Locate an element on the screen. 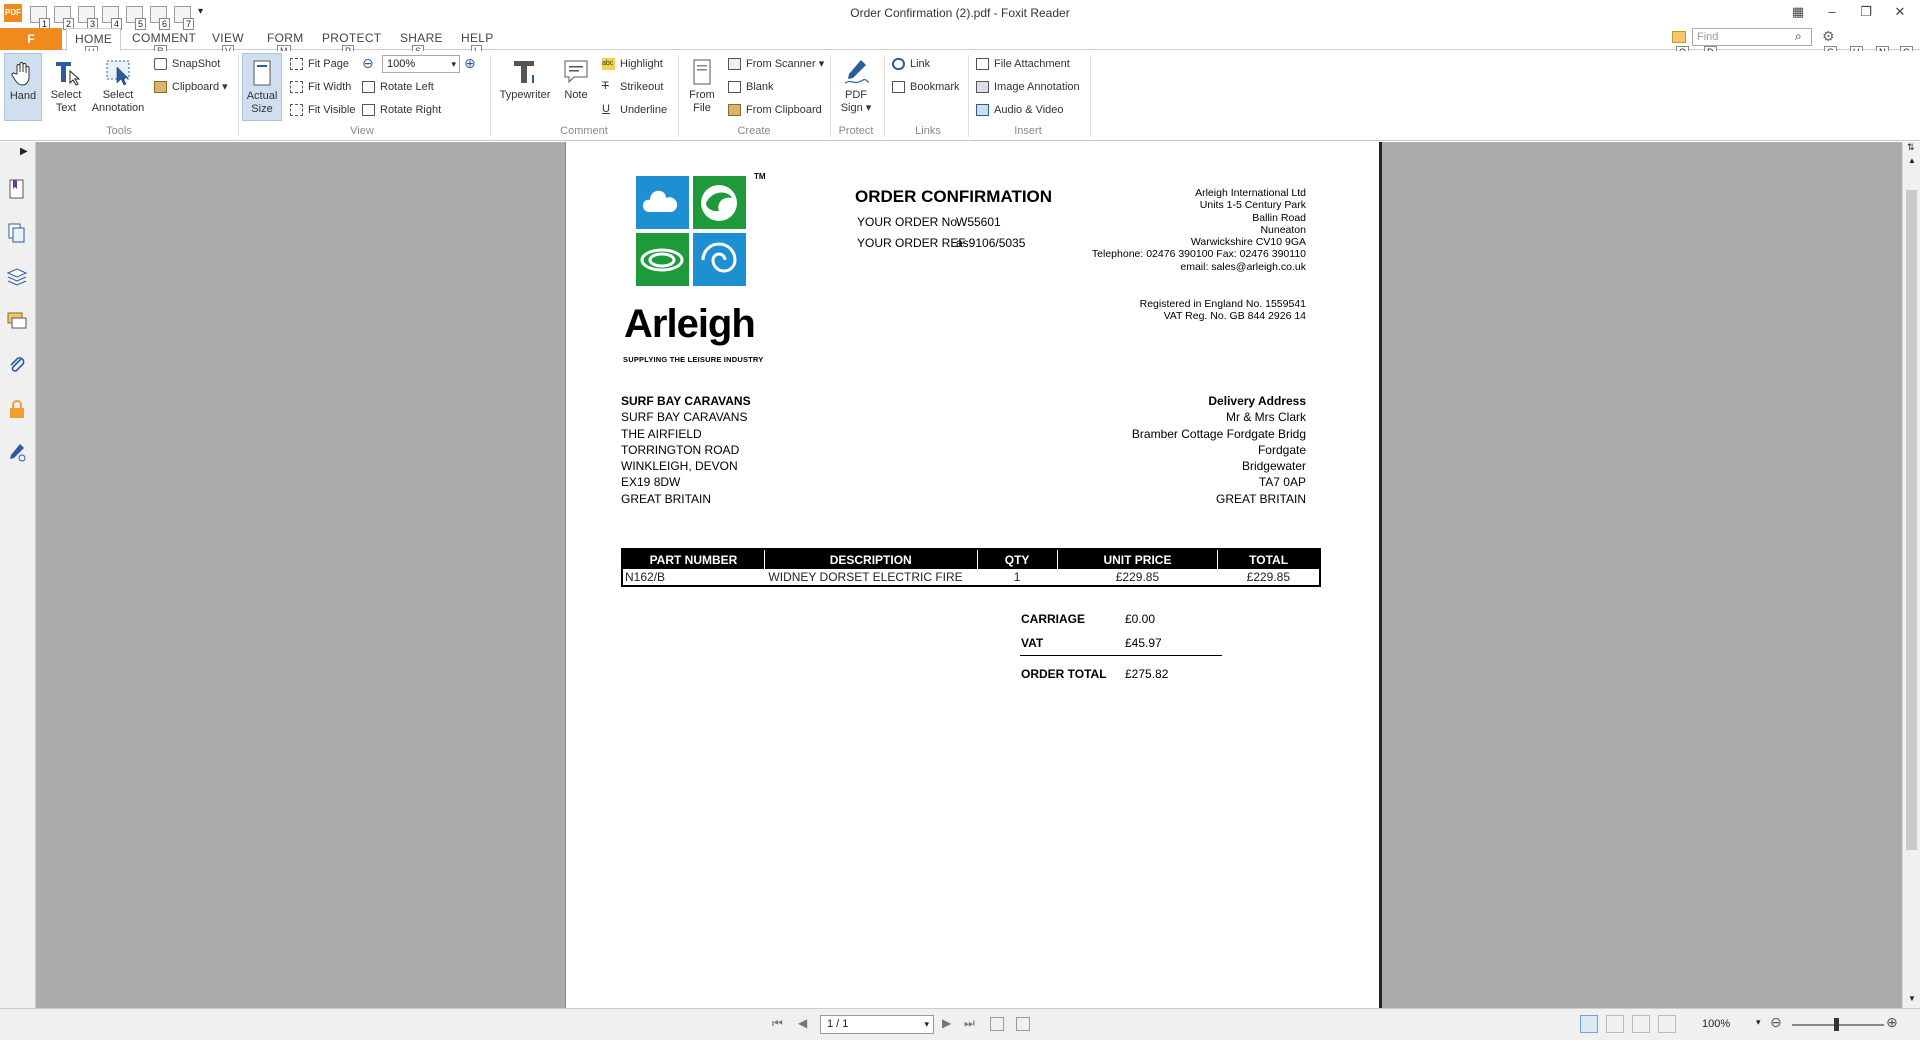  underline-button: U Underline is located at coordinates (634, 110).